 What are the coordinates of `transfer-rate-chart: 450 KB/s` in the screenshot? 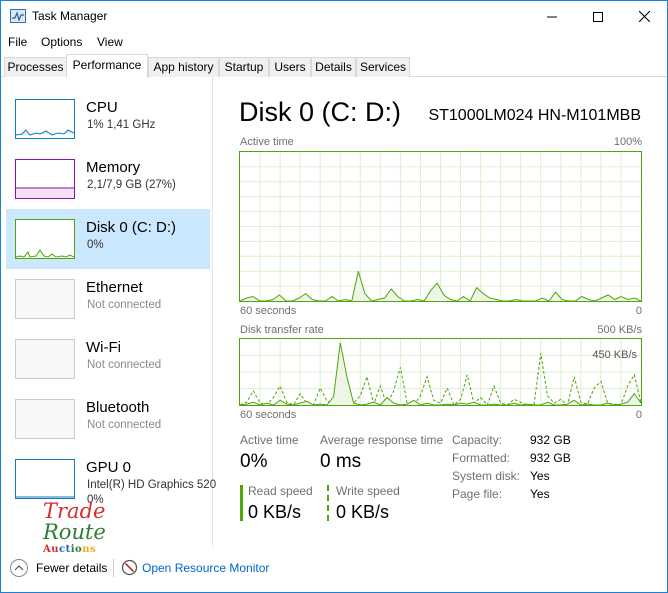 It's located at (440, 372).